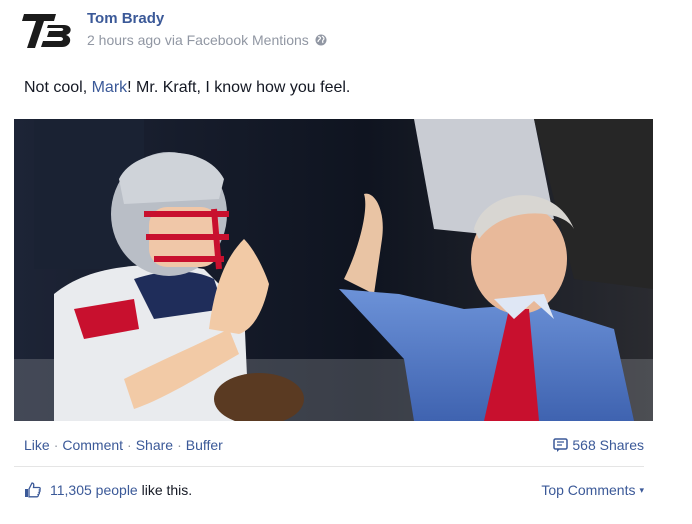  I want to click on globe-icon, so click(321, 41).